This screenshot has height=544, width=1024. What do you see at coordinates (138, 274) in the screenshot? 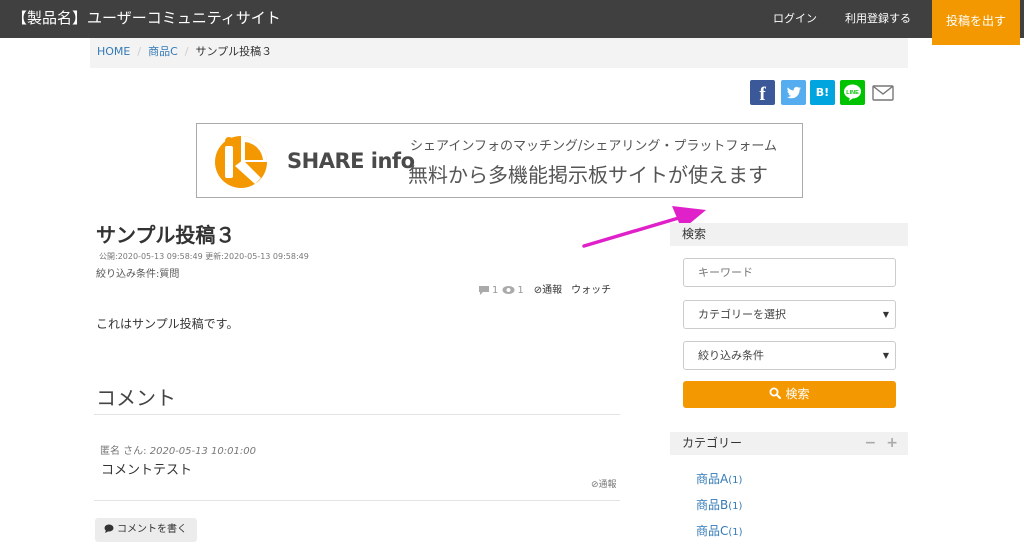
I see `post-filter-condition: 絞り込み条件:質問` at bounding box center [138, 274].